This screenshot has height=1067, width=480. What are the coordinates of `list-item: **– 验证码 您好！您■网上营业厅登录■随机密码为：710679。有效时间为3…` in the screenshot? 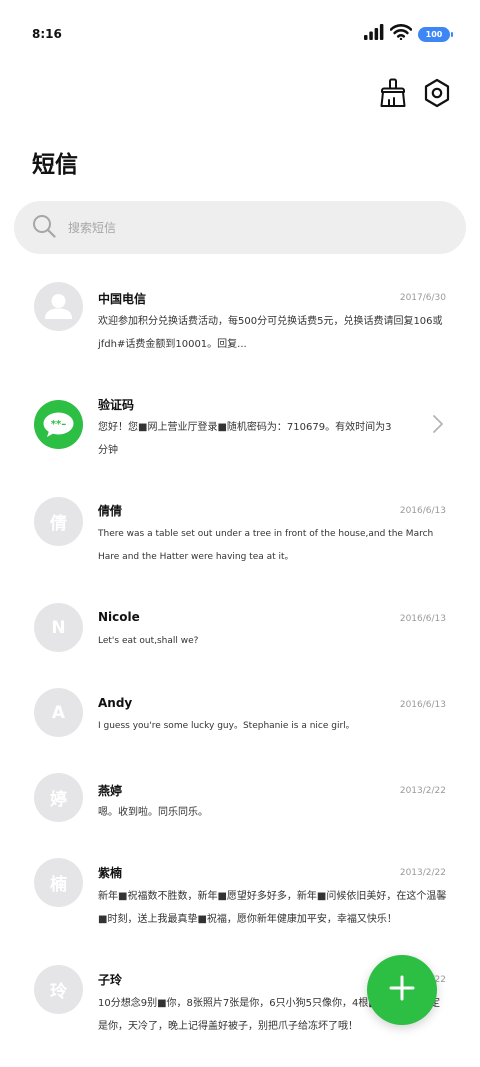 It's located at (240, 430).